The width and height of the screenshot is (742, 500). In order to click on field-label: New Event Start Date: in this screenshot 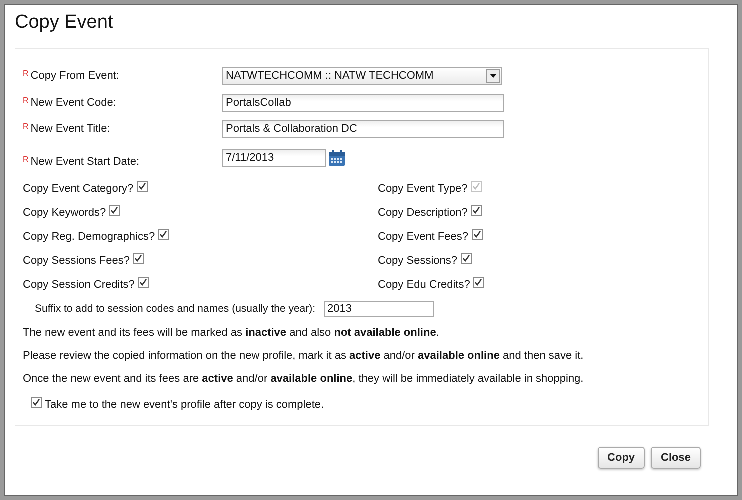, I will do `click(85, 162)`.